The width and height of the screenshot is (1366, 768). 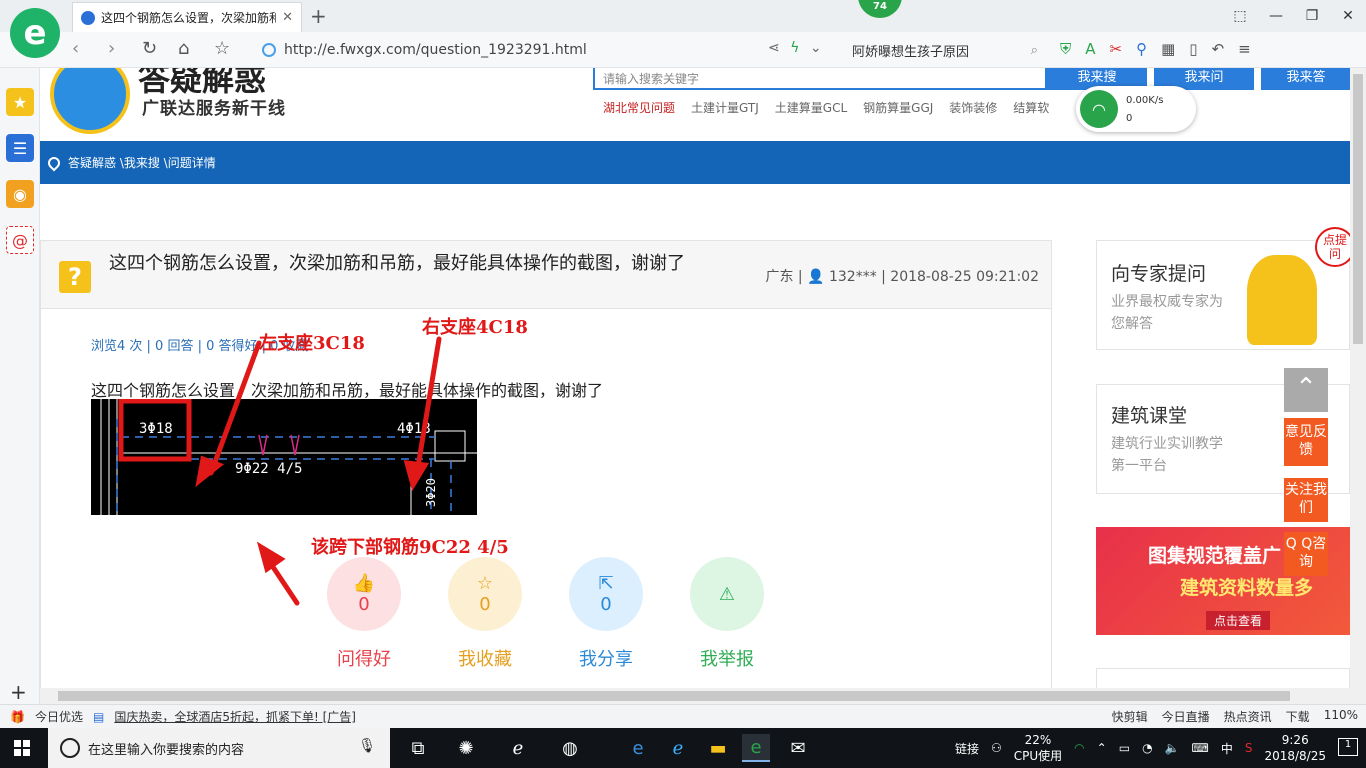 I want to click on url-field: http://e.fwxgx.com/question_1923291.html, so click(x=546, y=50).